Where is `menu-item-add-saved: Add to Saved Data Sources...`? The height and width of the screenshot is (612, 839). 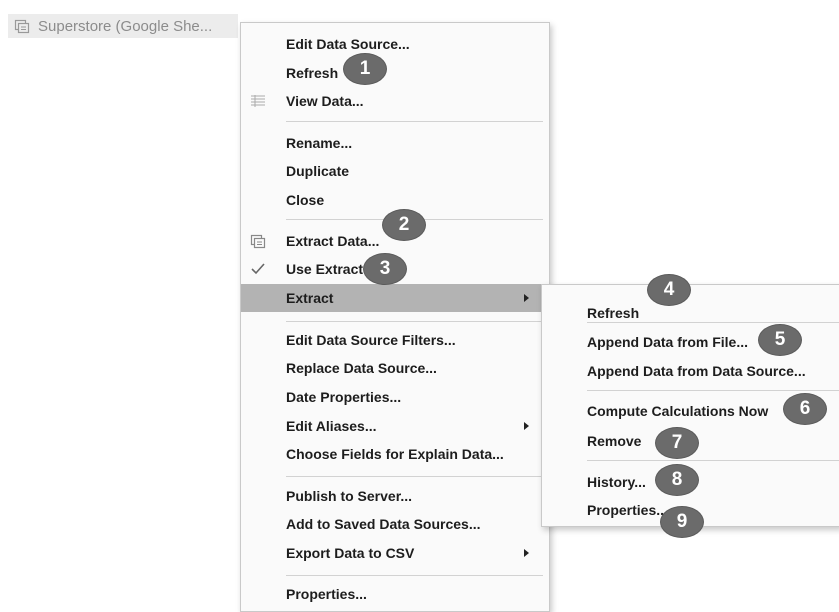
menu-item-add-saved: Add to Saved Data Sources... is located at coordinates (395, 524).